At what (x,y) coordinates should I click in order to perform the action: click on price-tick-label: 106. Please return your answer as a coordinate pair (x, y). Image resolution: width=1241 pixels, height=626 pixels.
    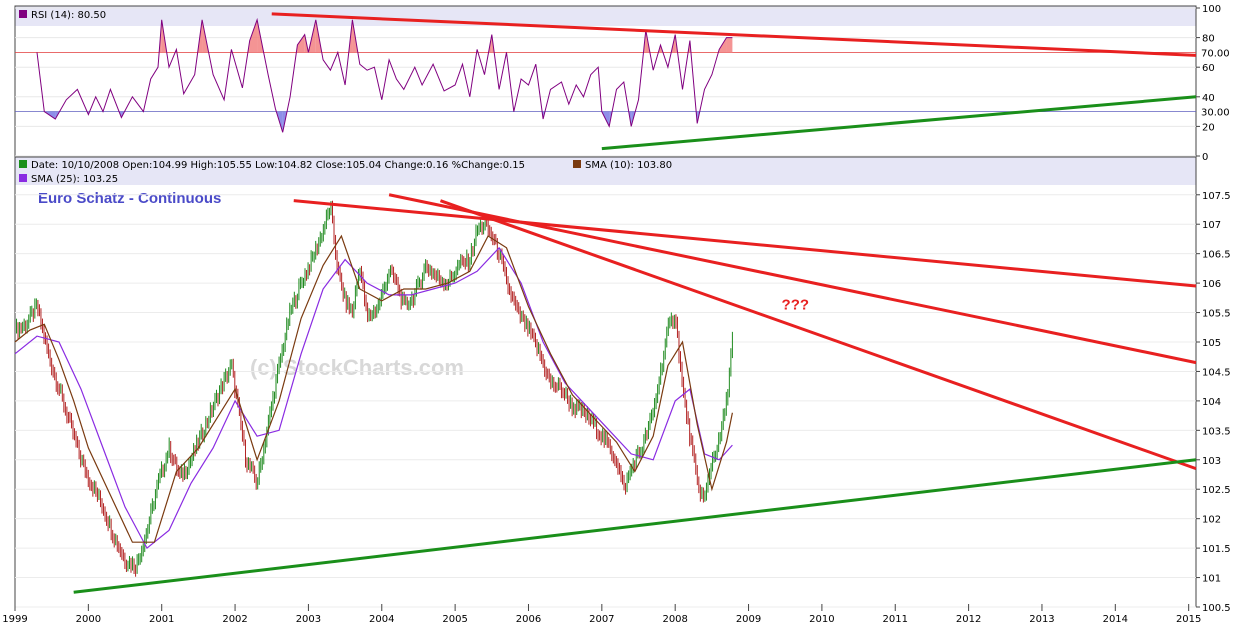
    Looking at the image, I should click on (1211, 284).